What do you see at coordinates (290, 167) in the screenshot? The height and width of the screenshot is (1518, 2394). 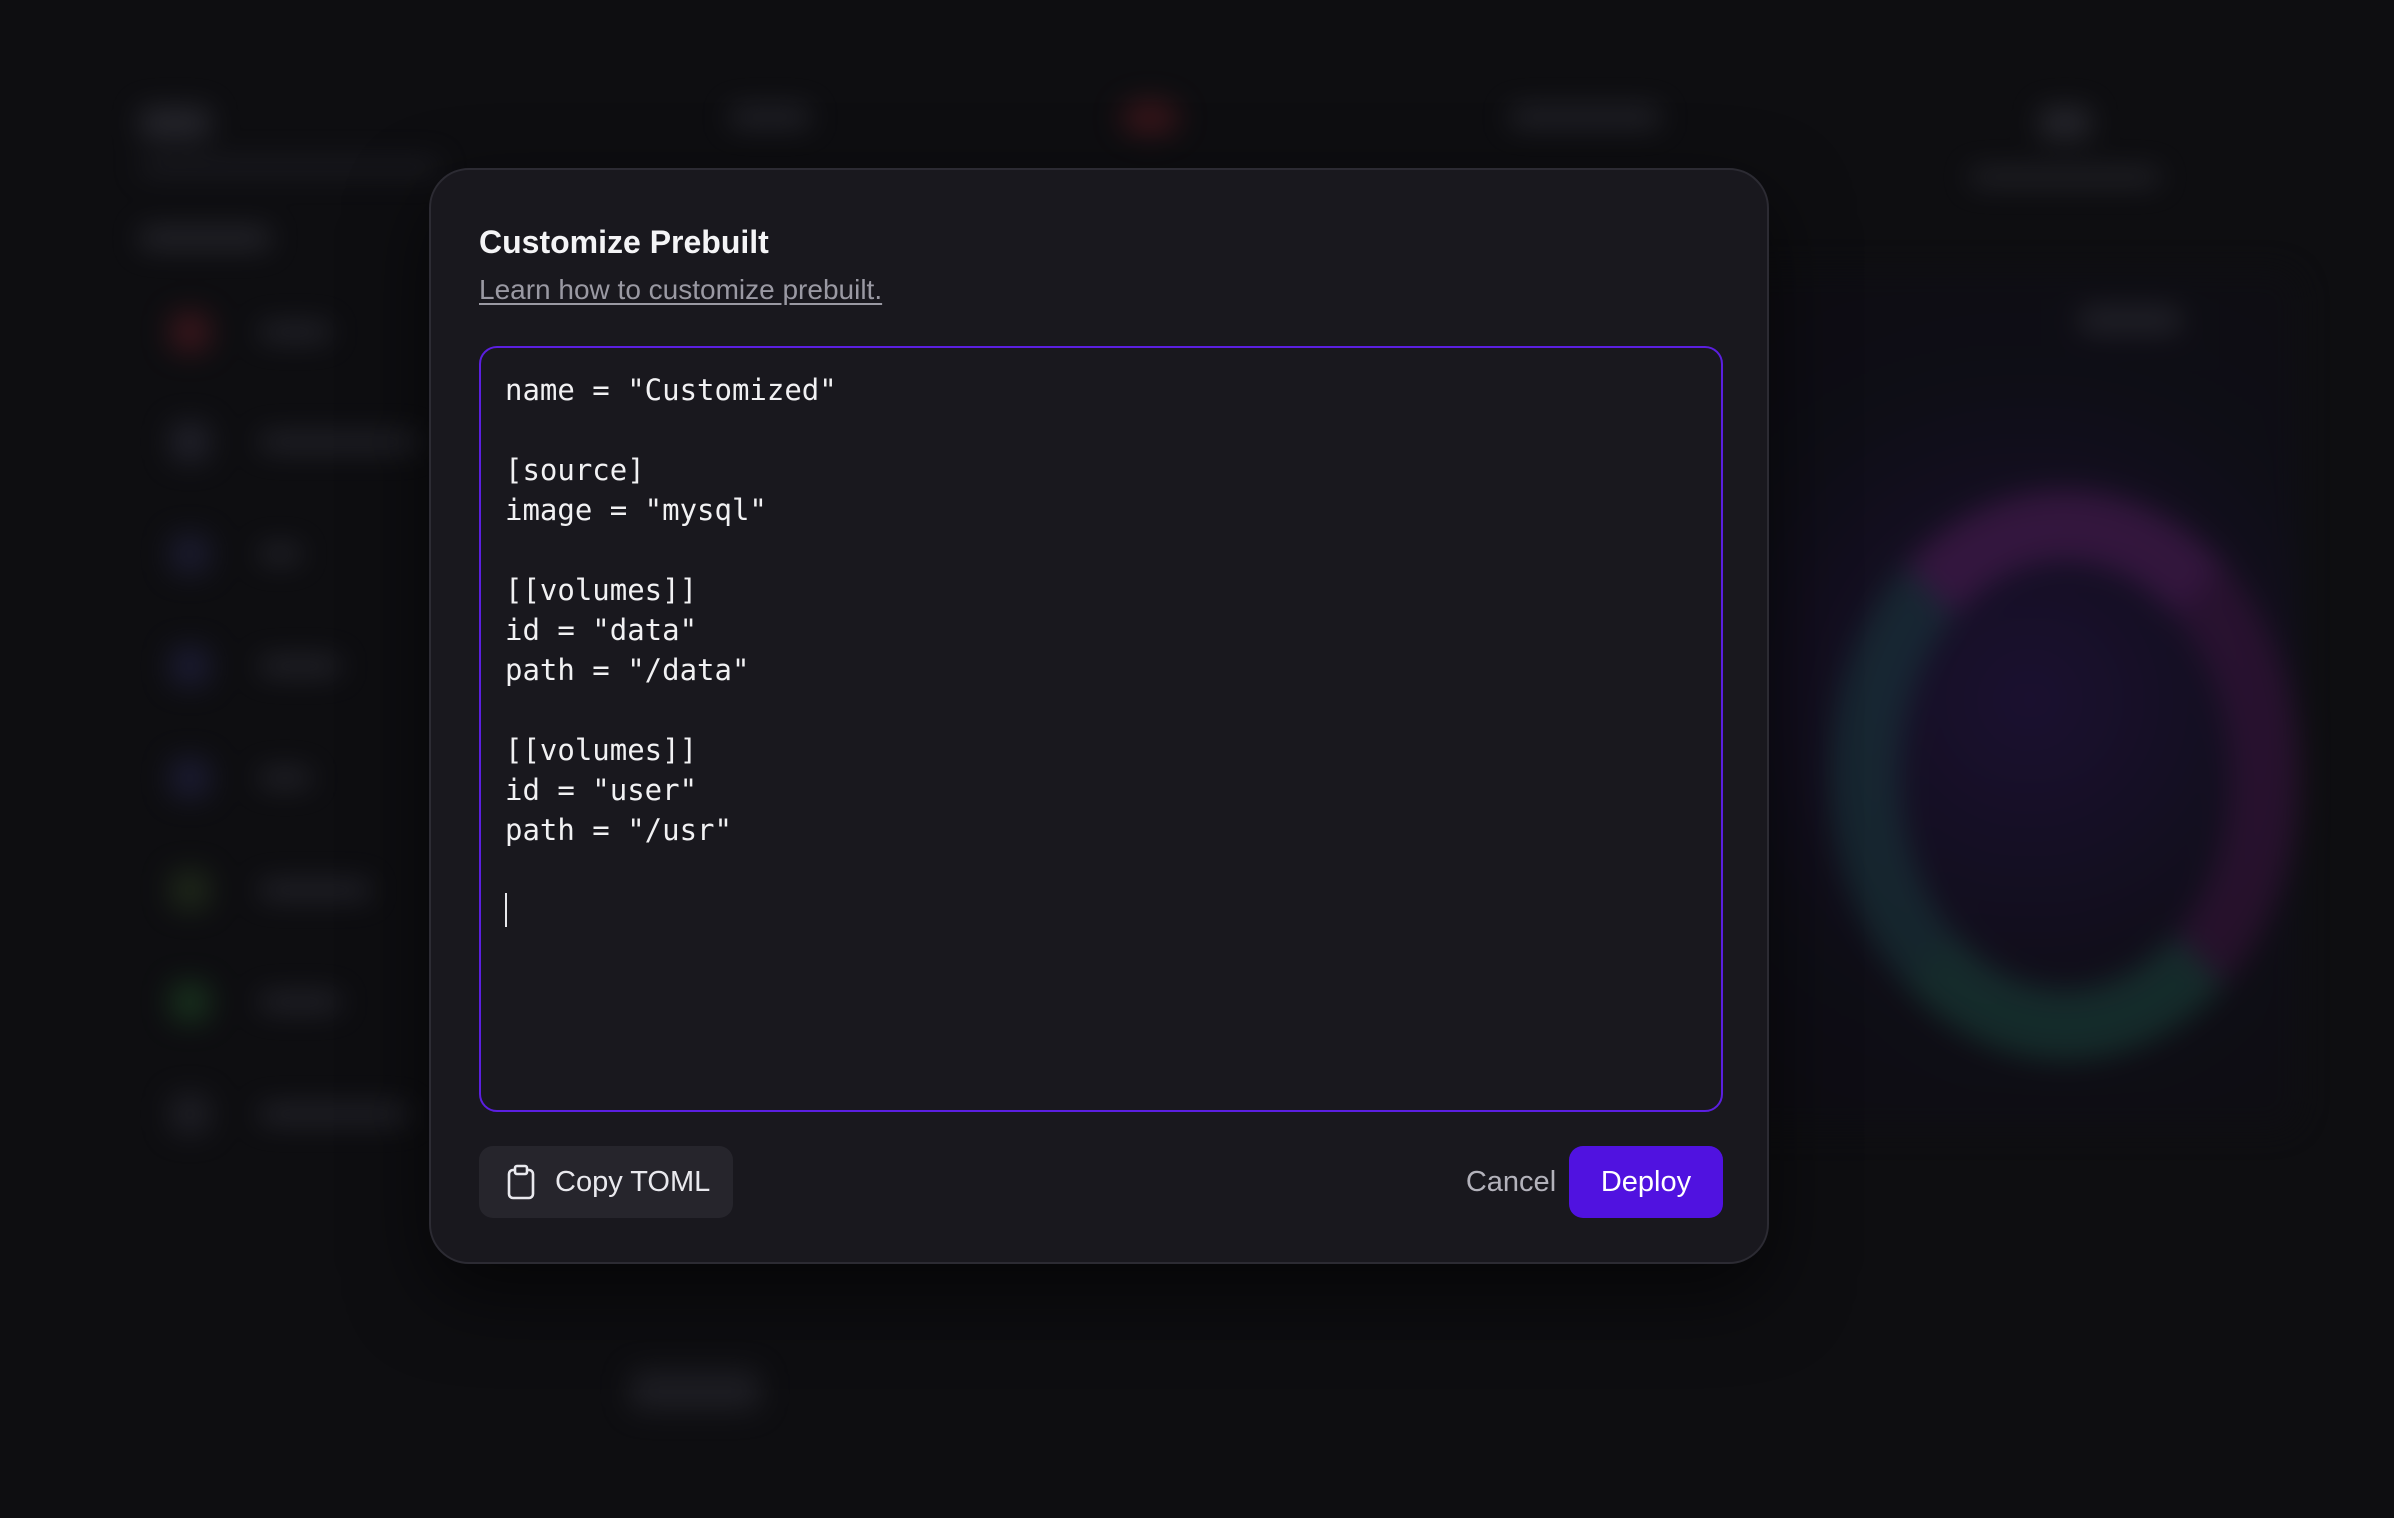 I see `bg-subtitle` at bounding box center [290, 167].